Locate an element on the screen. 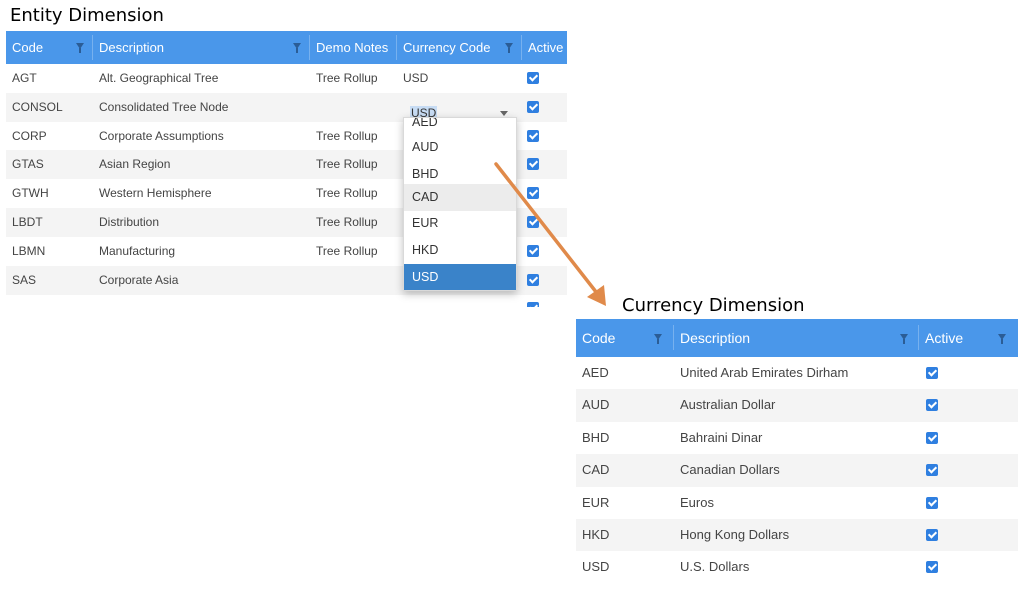 This screenshot has width=1024, height=596. currency-dimension-title: Currency Dimension is located at coordinates (713, 305).